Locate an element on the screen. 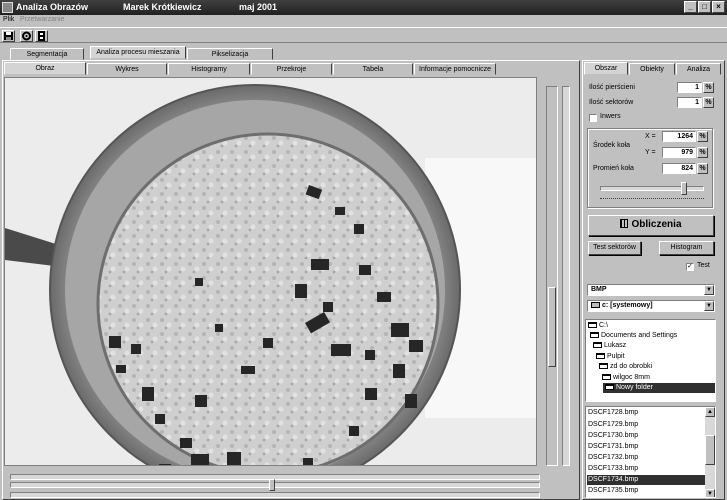 The image size is (727, 500). tab-histograms: Histogramy is located at coordinates (209, 69).